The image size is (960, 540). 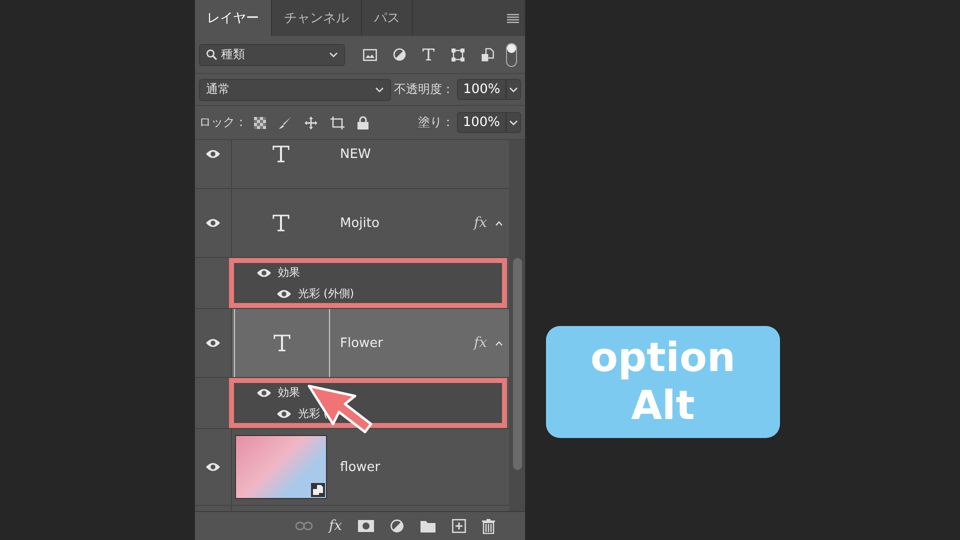 What do you see at coordinates (663, 406) in the screenshot?
I see `key-name: Alt` at bounding box center [663, 406].